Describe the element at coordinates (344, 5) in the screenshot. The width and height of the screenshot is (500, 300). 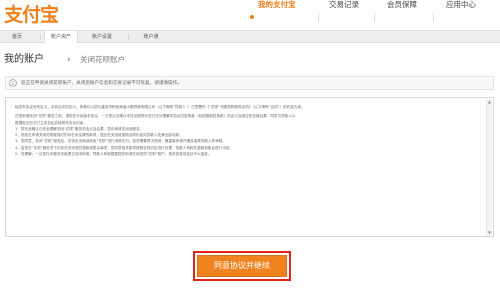
I see `nav-transaction-records: 交易记录` at that location.